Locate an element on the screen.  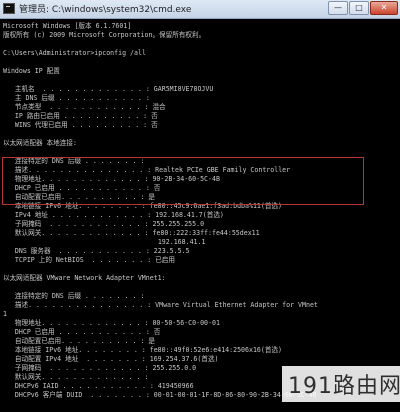
window-title: 管理员: C:\windows\system32\cmd.exe is located at coordinates (105, 10).